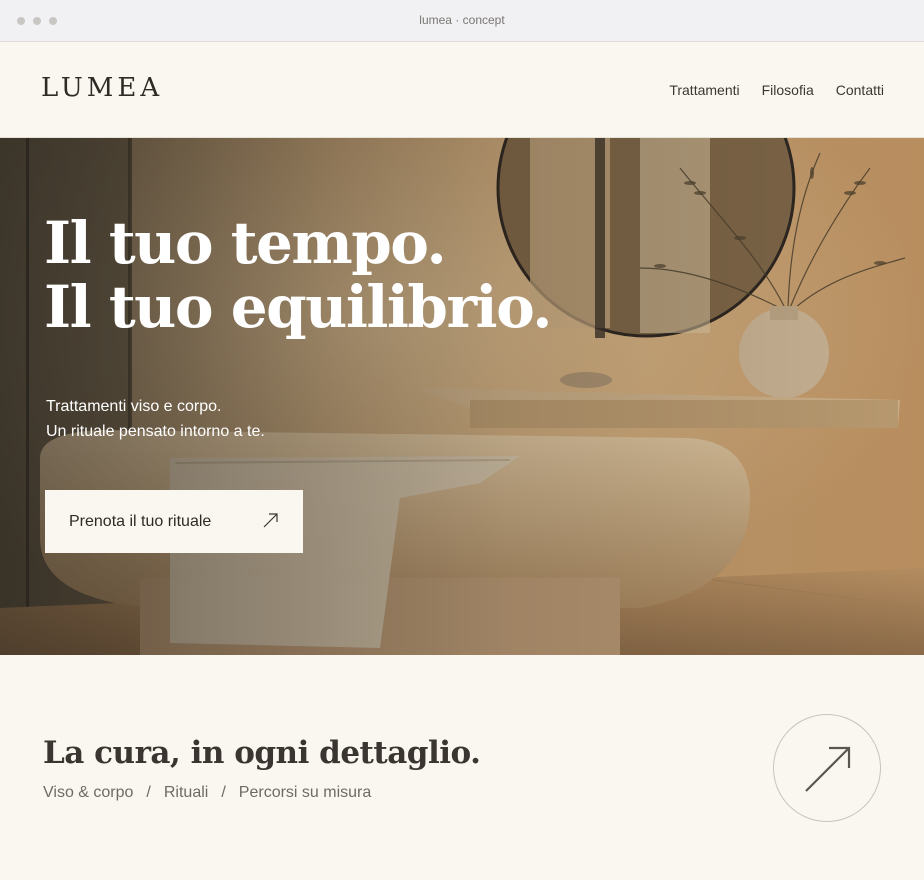 The height and width of the screenshot is (880, 924). Describe the element at coordinates (140, 521) in the screenshot. I see `book-ritual-button-label: Prenota il tuo rituale` at that location.